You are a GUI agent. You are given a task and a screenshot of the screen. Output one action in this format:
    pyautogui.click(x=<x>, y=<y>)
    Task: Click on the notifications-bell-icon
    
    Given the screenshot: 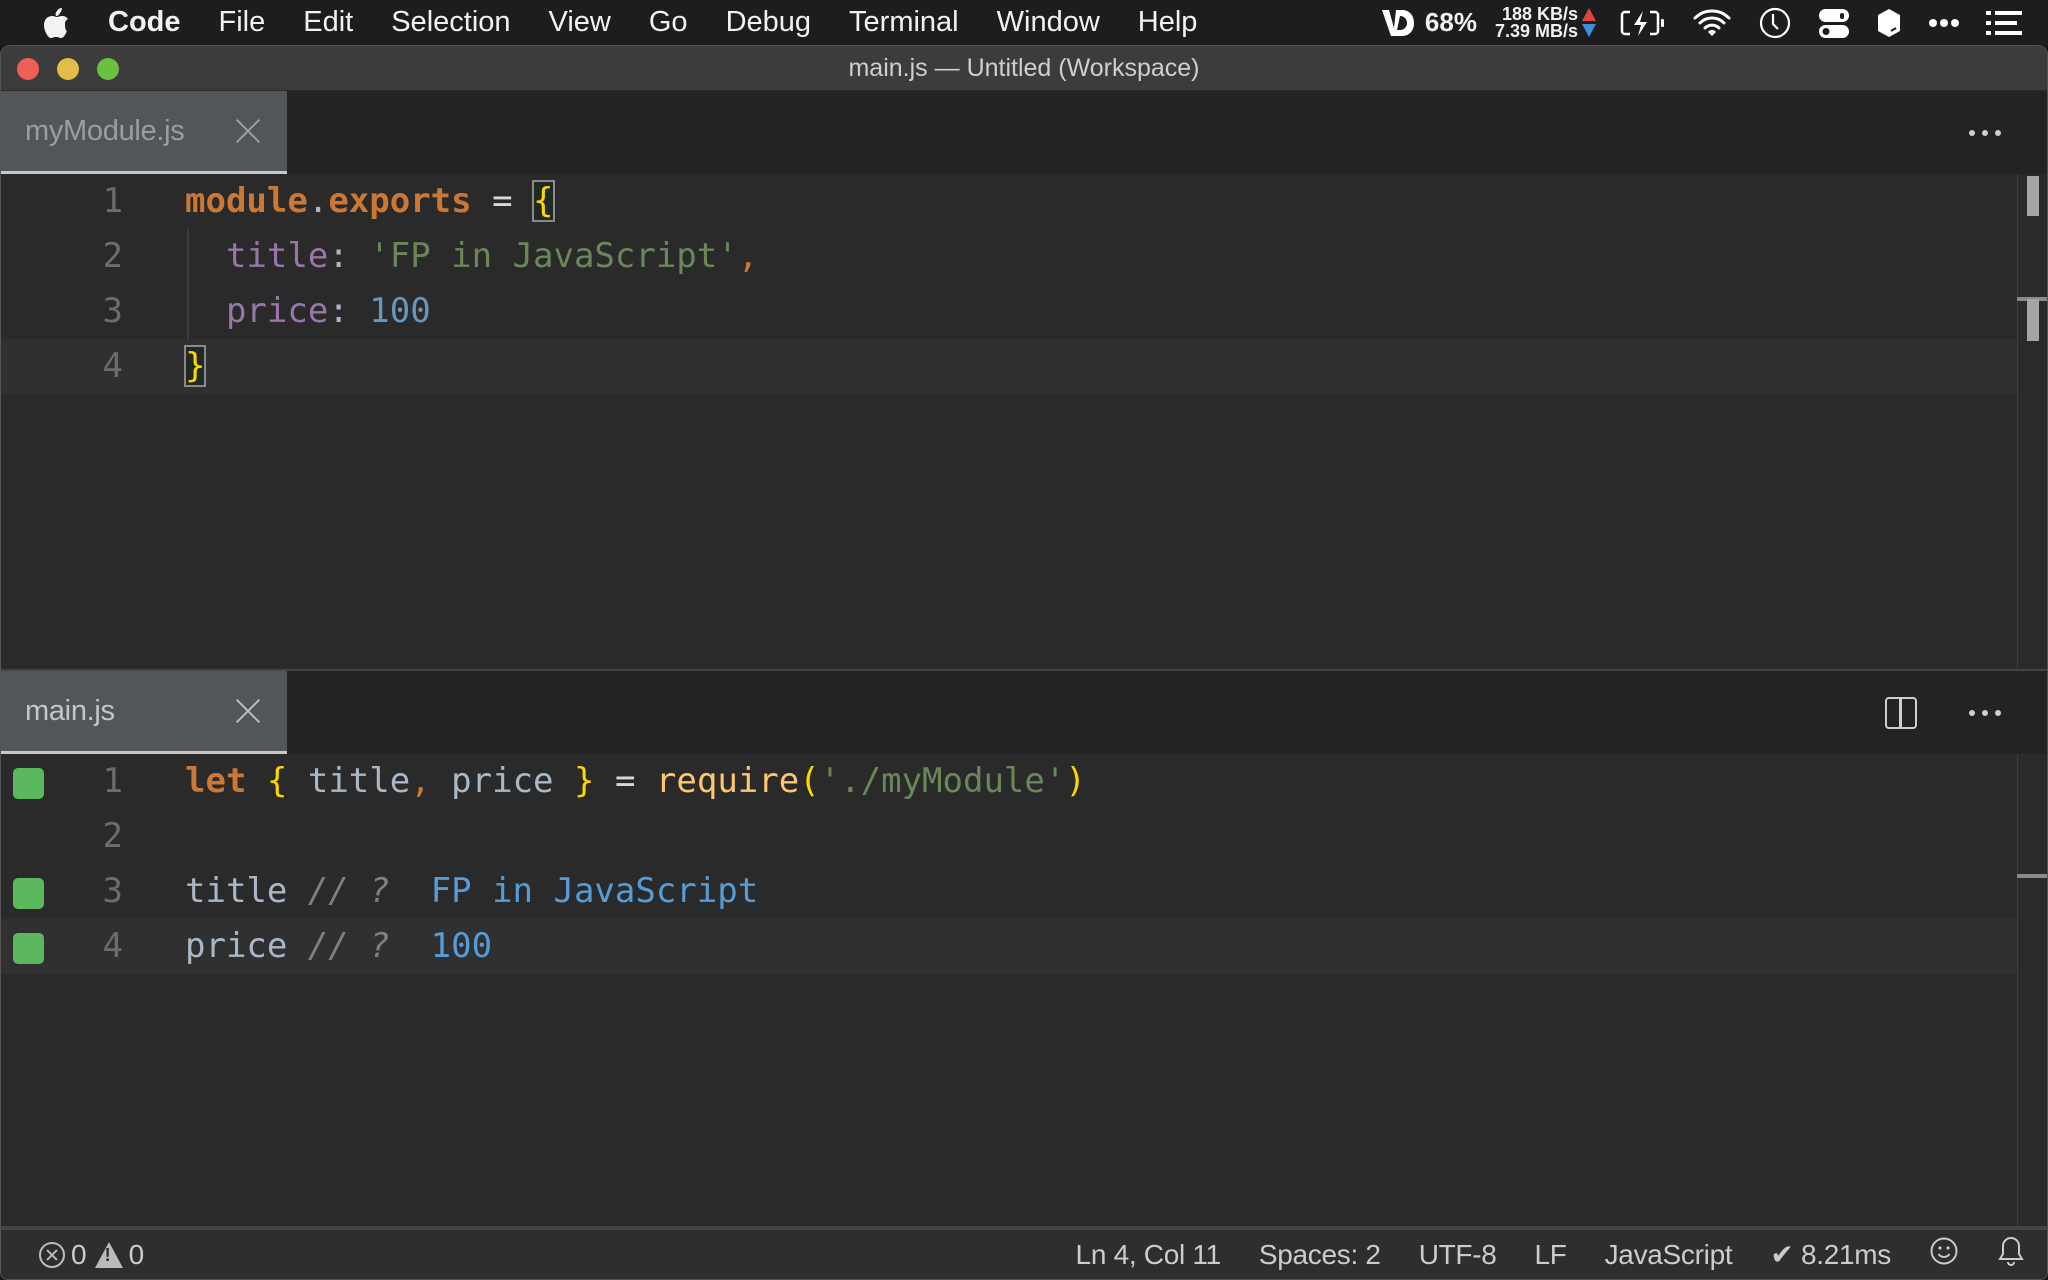 What is the action you would take?
    pyautogui.click(x=2011, y=1254)
    